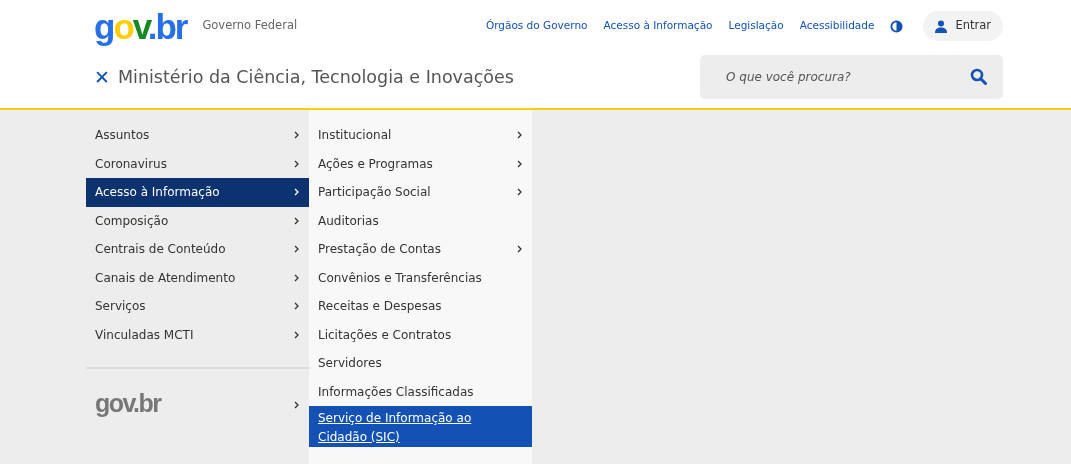  What do you see at coordinates (851, 77) in the screenshot?
I see `search-field: O que você procura?` at bounding box center [851, 77].